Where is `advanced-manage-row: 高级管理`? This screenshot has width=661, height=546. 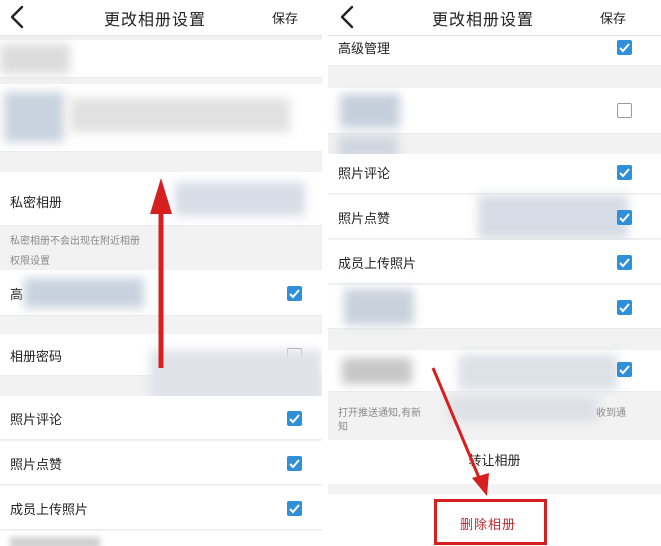
advanced-manage-row: 高级管理 is located at coordinates (494, 51).